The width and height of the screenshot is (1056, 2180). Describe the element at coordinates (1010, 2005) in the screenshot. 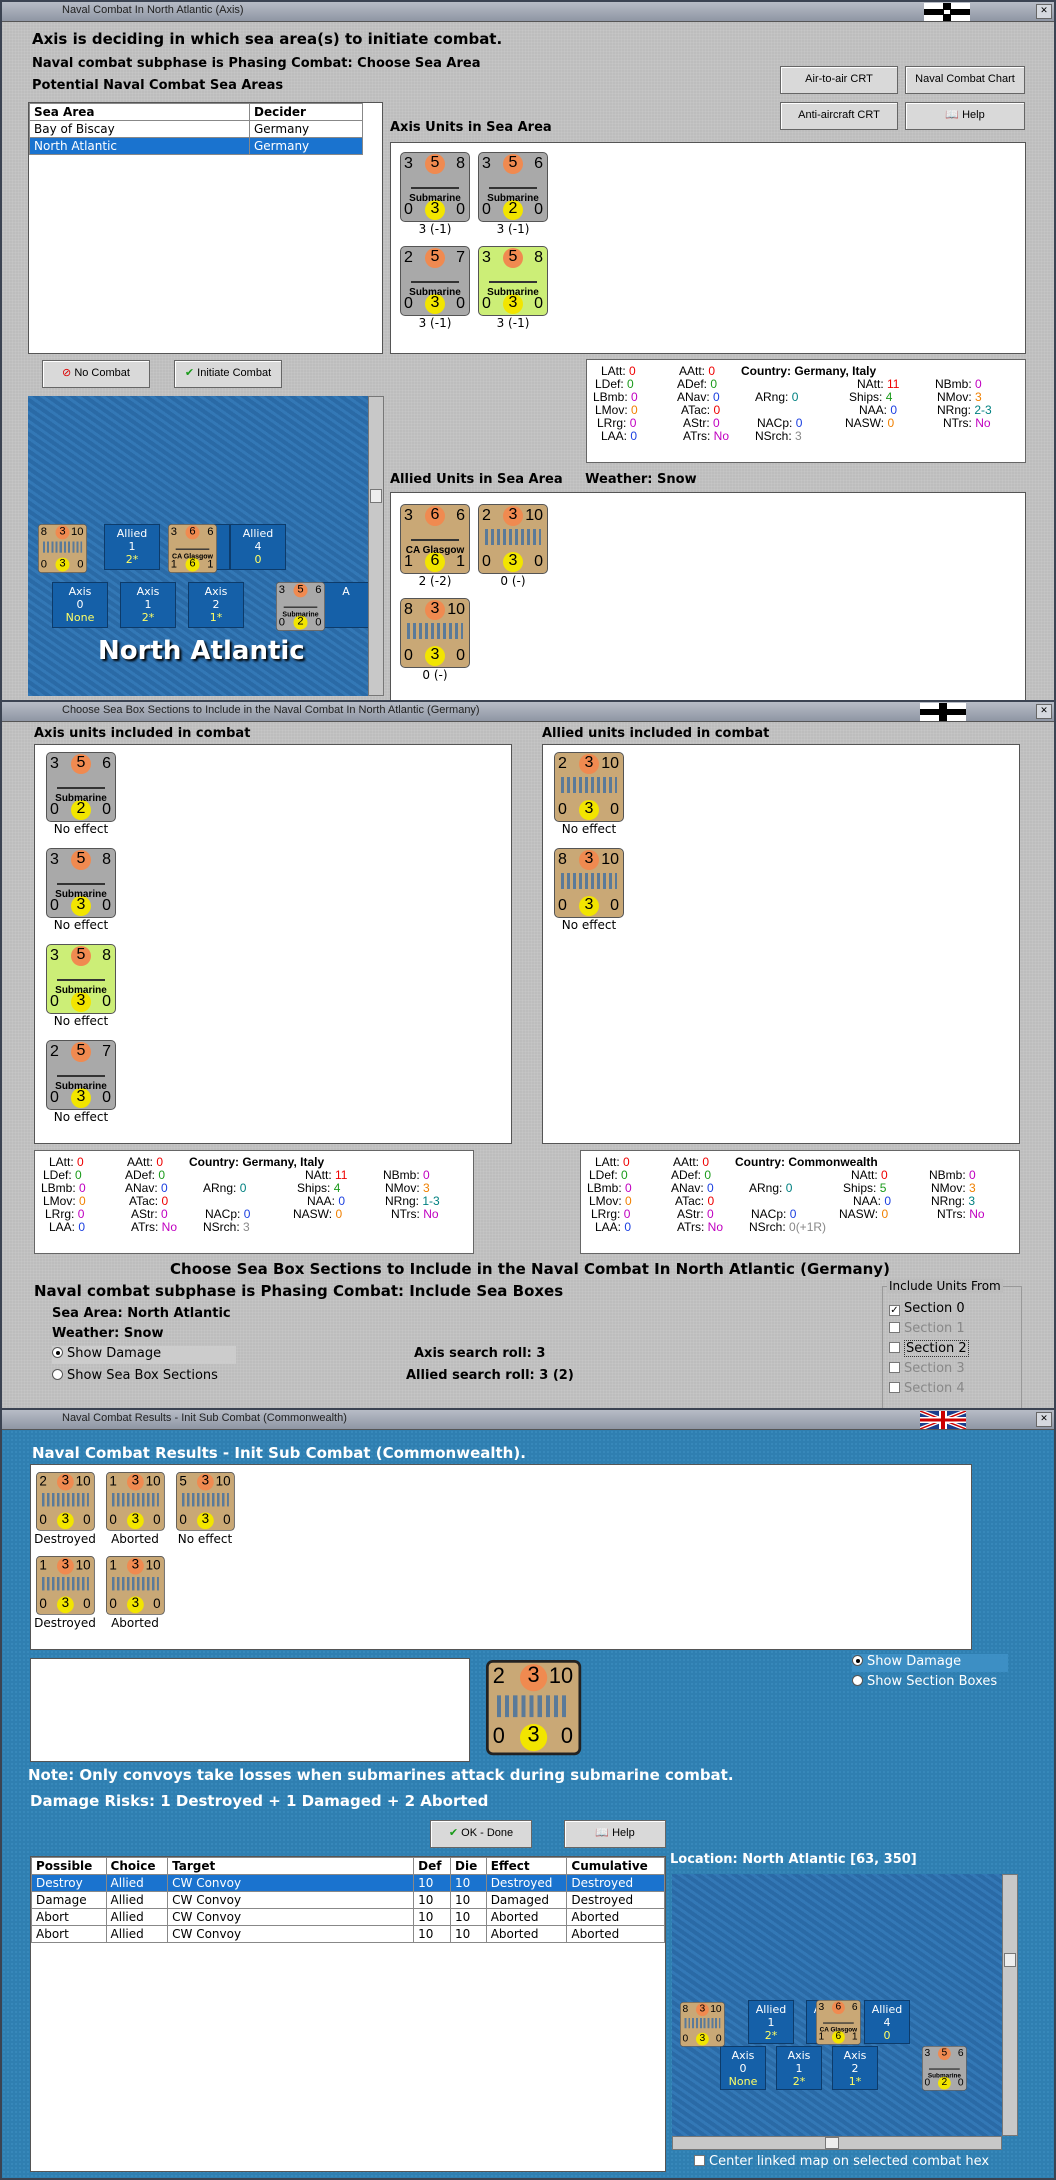

I see `results-map-vscroll` at that location.